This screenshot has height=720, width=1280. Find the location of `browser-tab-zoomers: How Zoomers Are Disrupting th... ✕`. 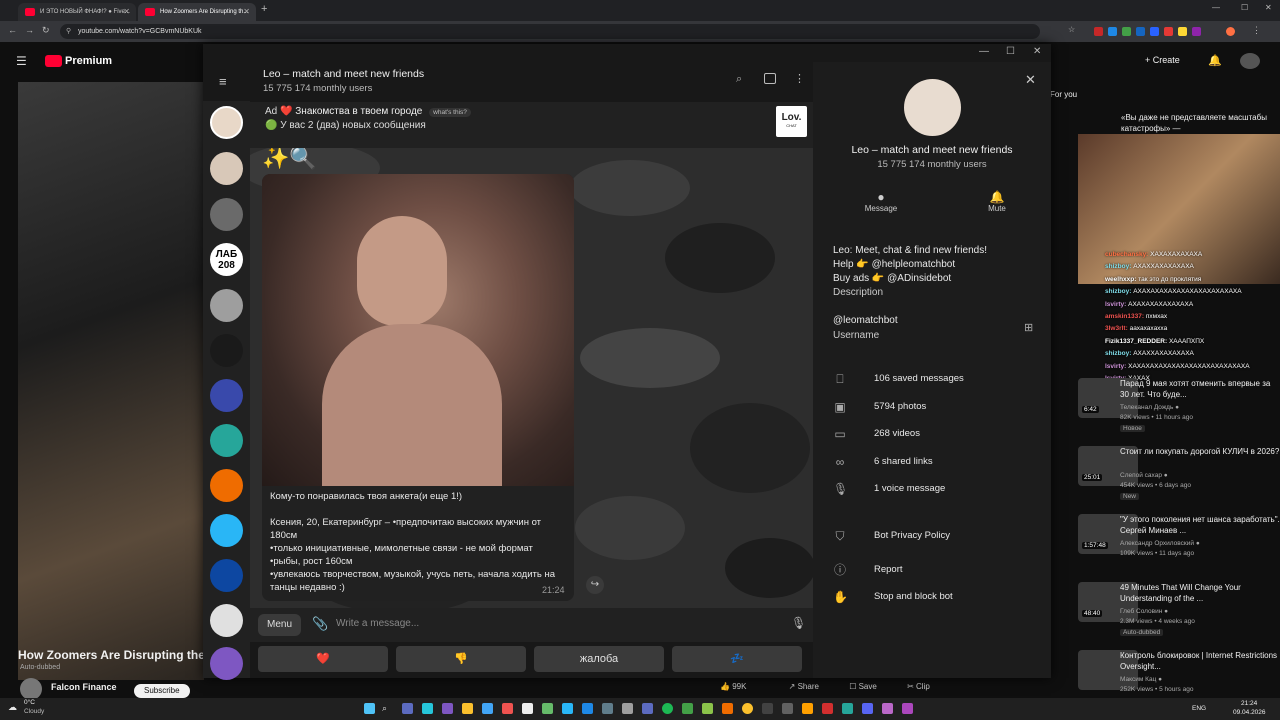

browser-tab-zoomers: How Zoomers Are Disrupting th... ✕ is located at coordinates (197, 12).